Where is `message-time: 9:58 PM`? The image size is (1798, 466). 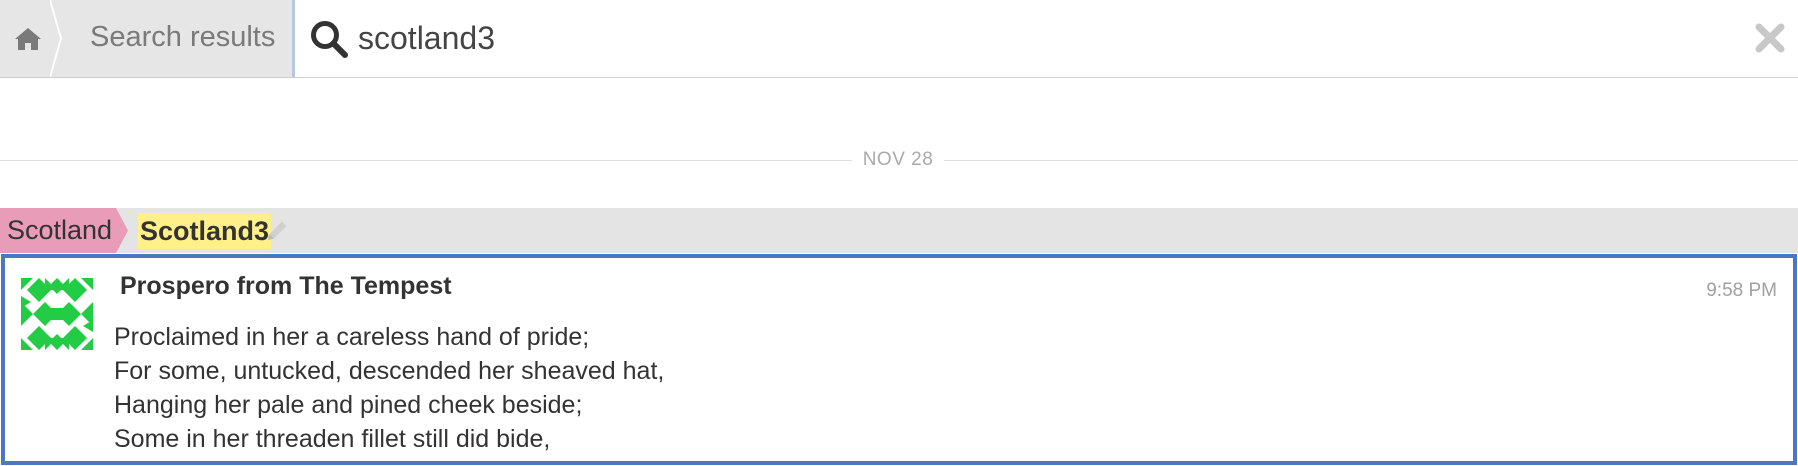 message-time: 9:58 PM is located at coordinates (1741, 291).